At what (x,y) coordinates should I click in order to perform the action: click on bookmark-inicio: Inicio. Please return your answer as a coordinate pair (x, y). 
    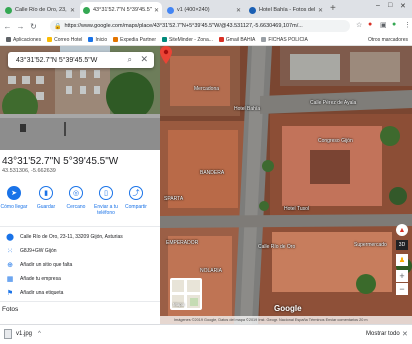
    Looking at the image, I should click on (97, 40).